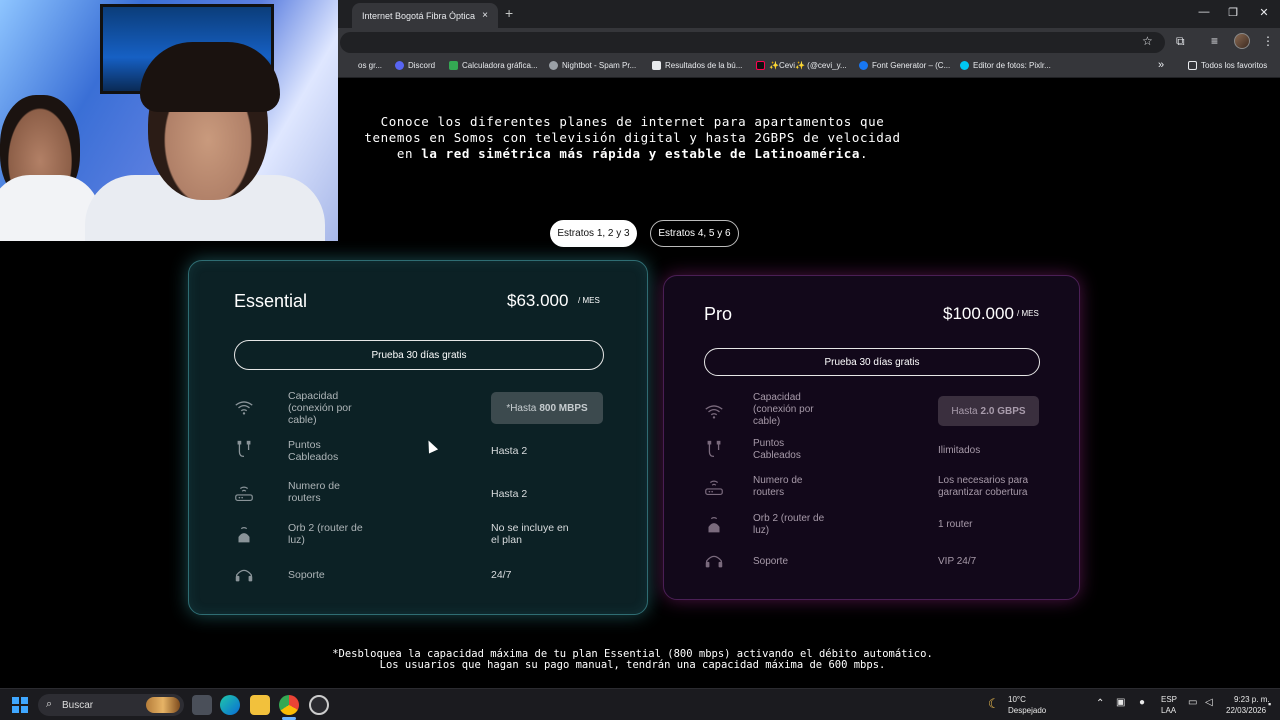 This screenshot has width=1280, height=720. I want to click on tab-title: Internet Bogotá Fibra Óptica | S, so click(420, 15).